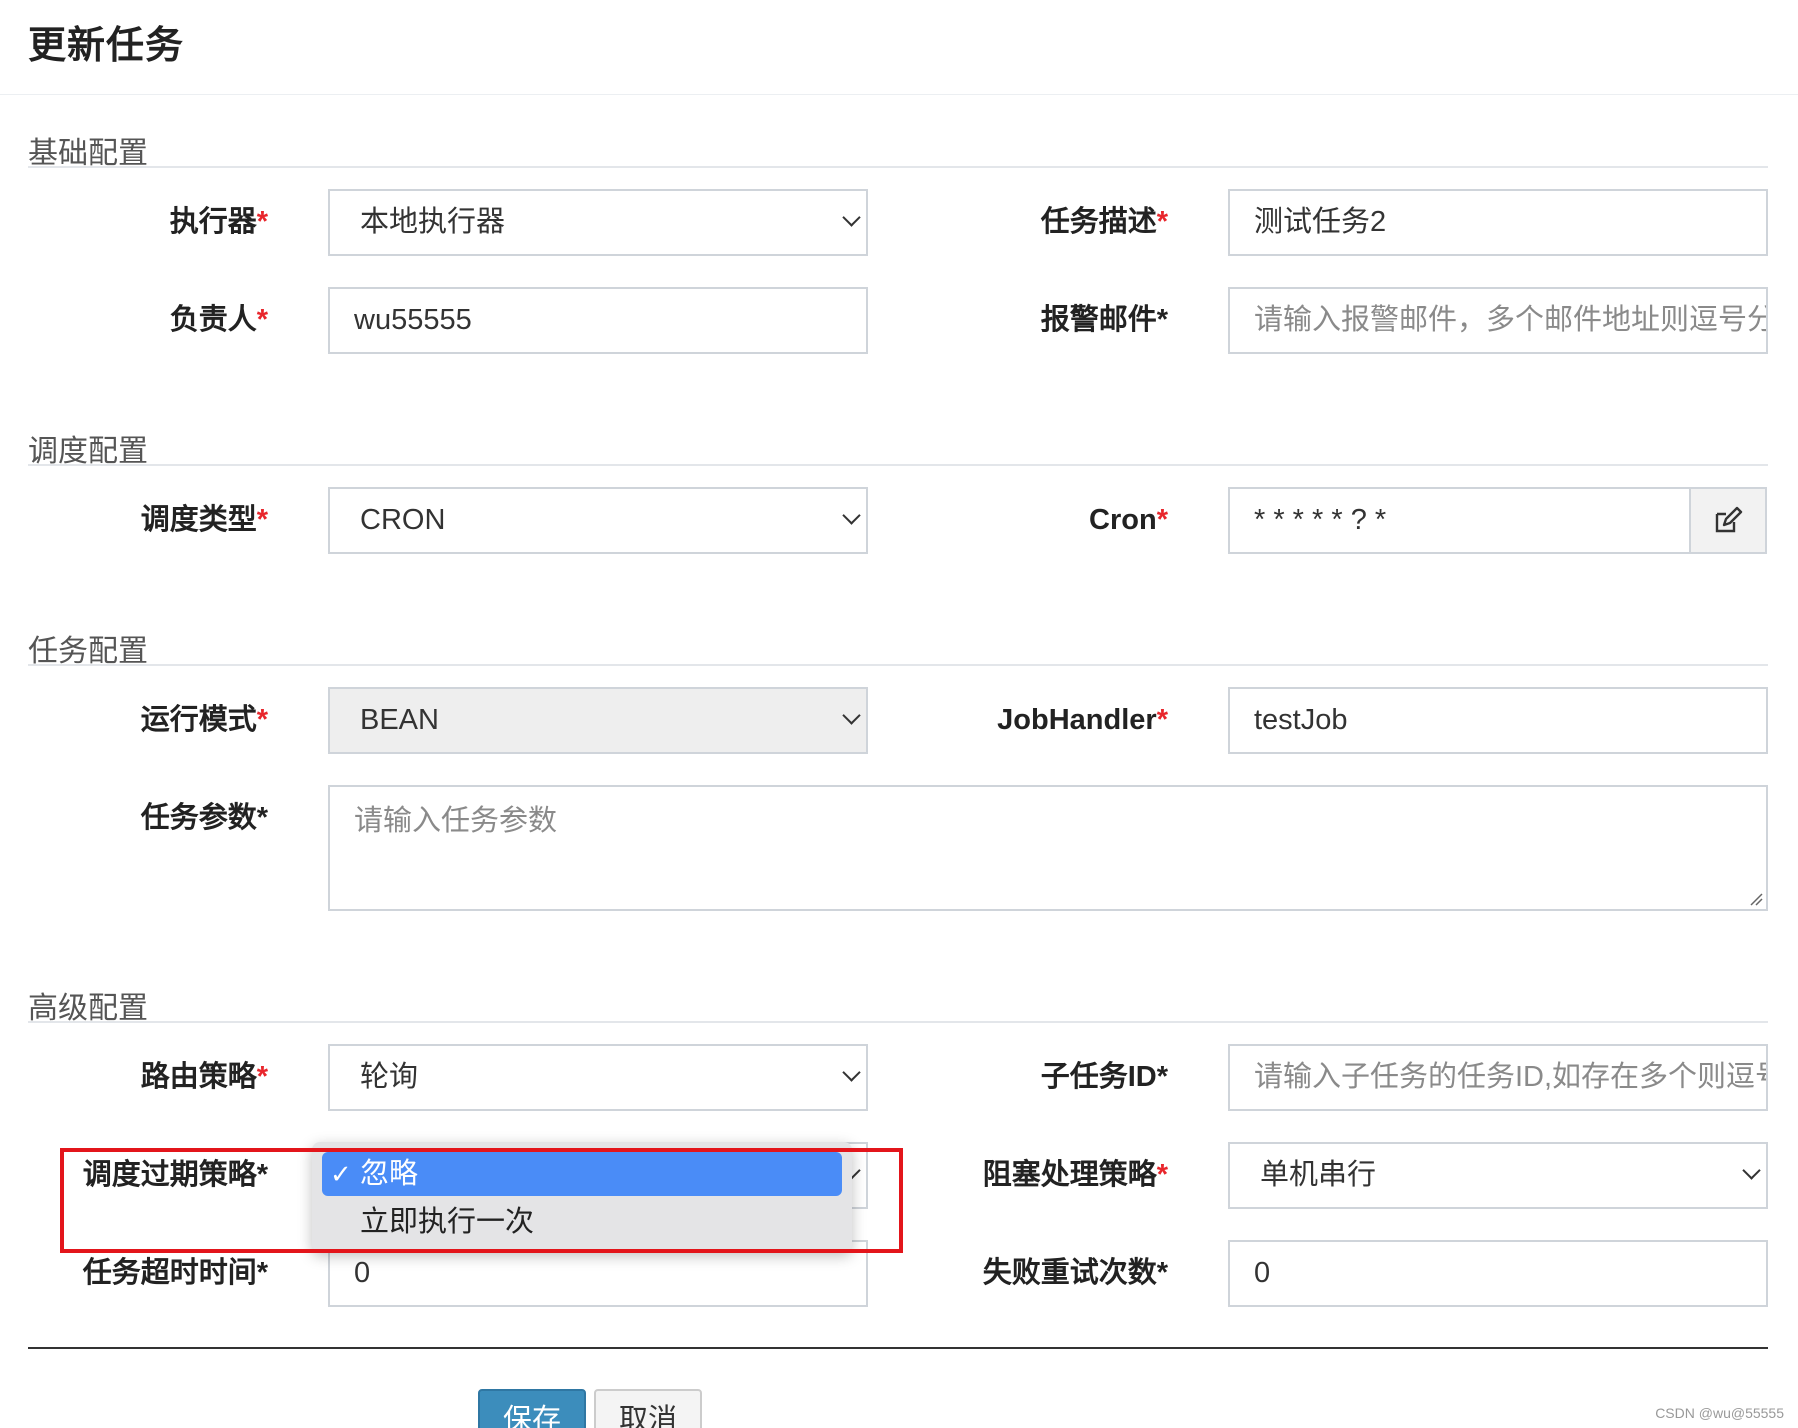 This screenshot has height=1428, width=1798. I want to click on schedule-type-label: 调度类型*, so click(204, 520).